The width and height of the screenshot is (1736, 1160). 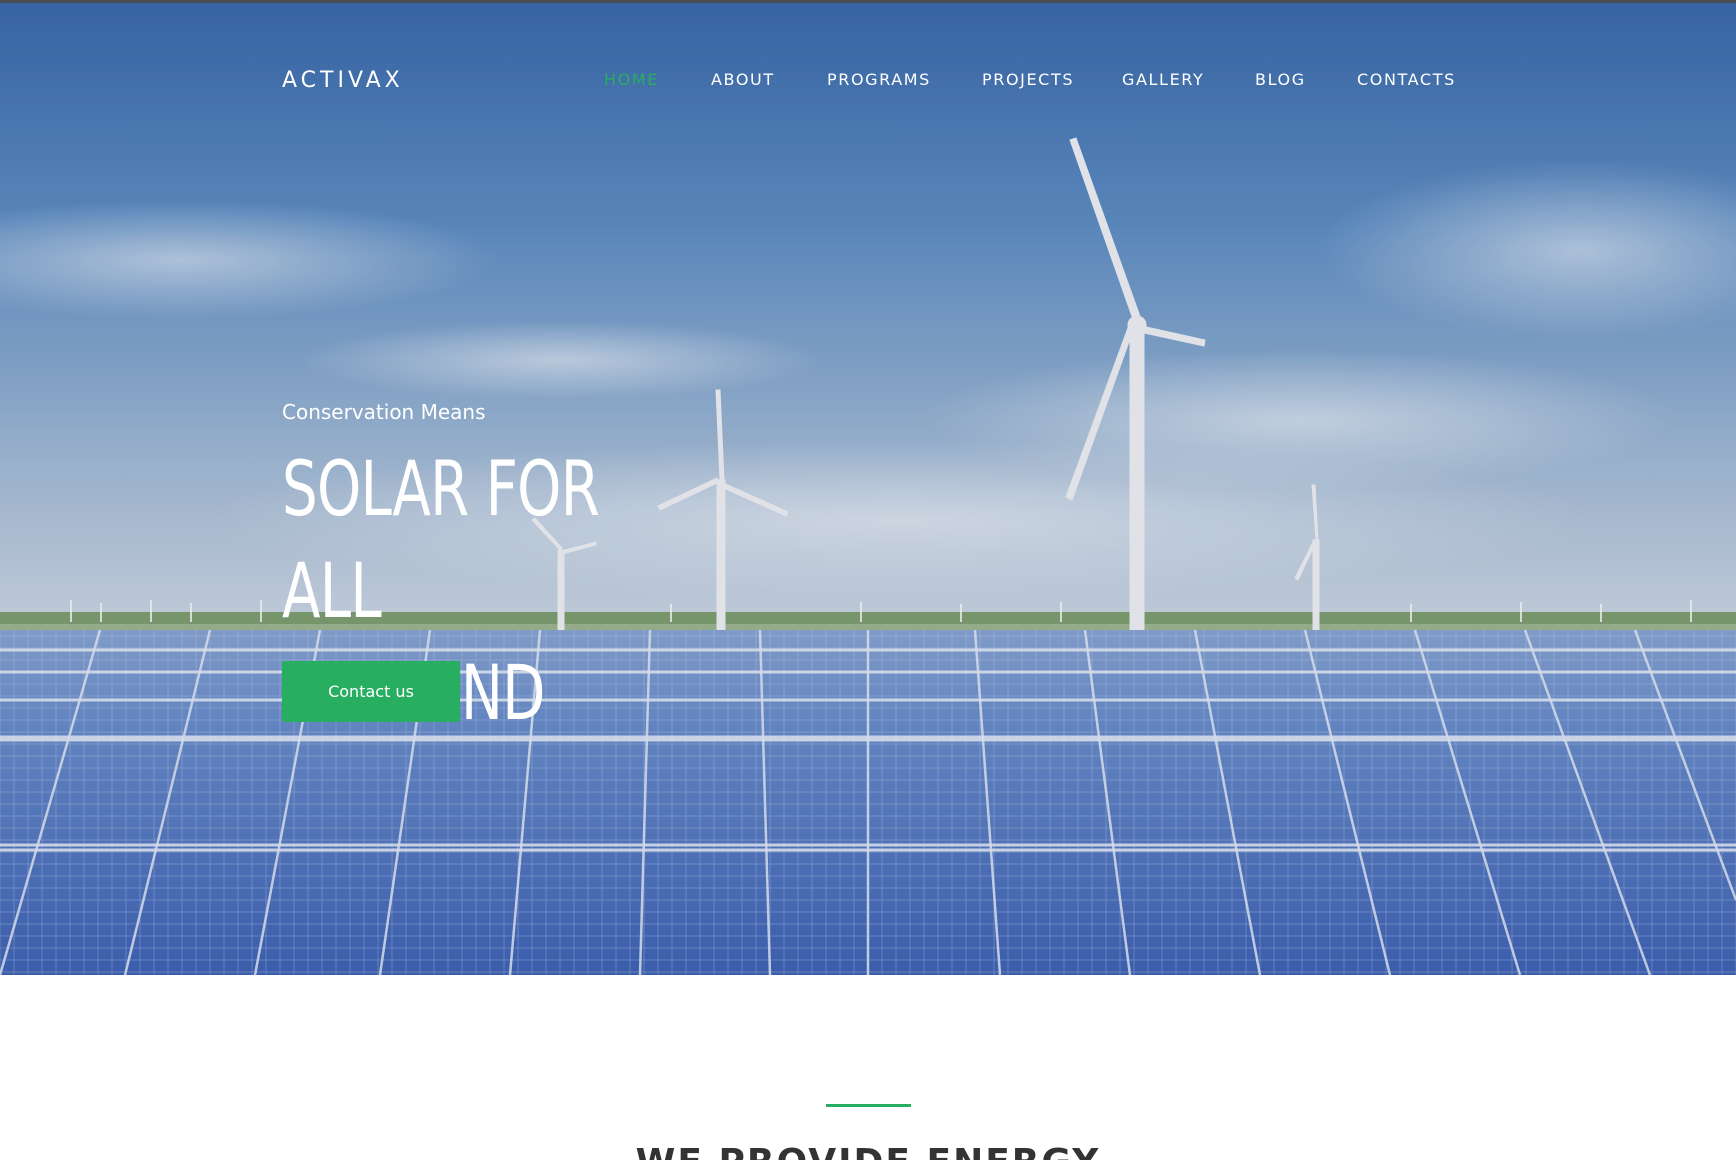 I want to click on nav-item-projects: PROJECTS, so click(x=1028, y=79).